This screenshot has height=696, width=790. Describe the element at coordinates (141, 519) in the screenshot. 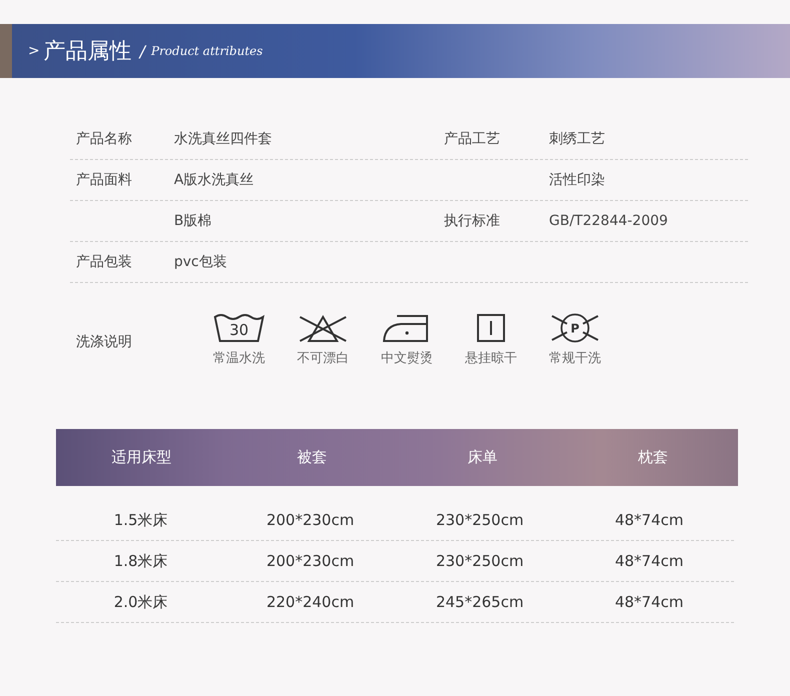

I see `table-cell: 1.5米床` at that location.